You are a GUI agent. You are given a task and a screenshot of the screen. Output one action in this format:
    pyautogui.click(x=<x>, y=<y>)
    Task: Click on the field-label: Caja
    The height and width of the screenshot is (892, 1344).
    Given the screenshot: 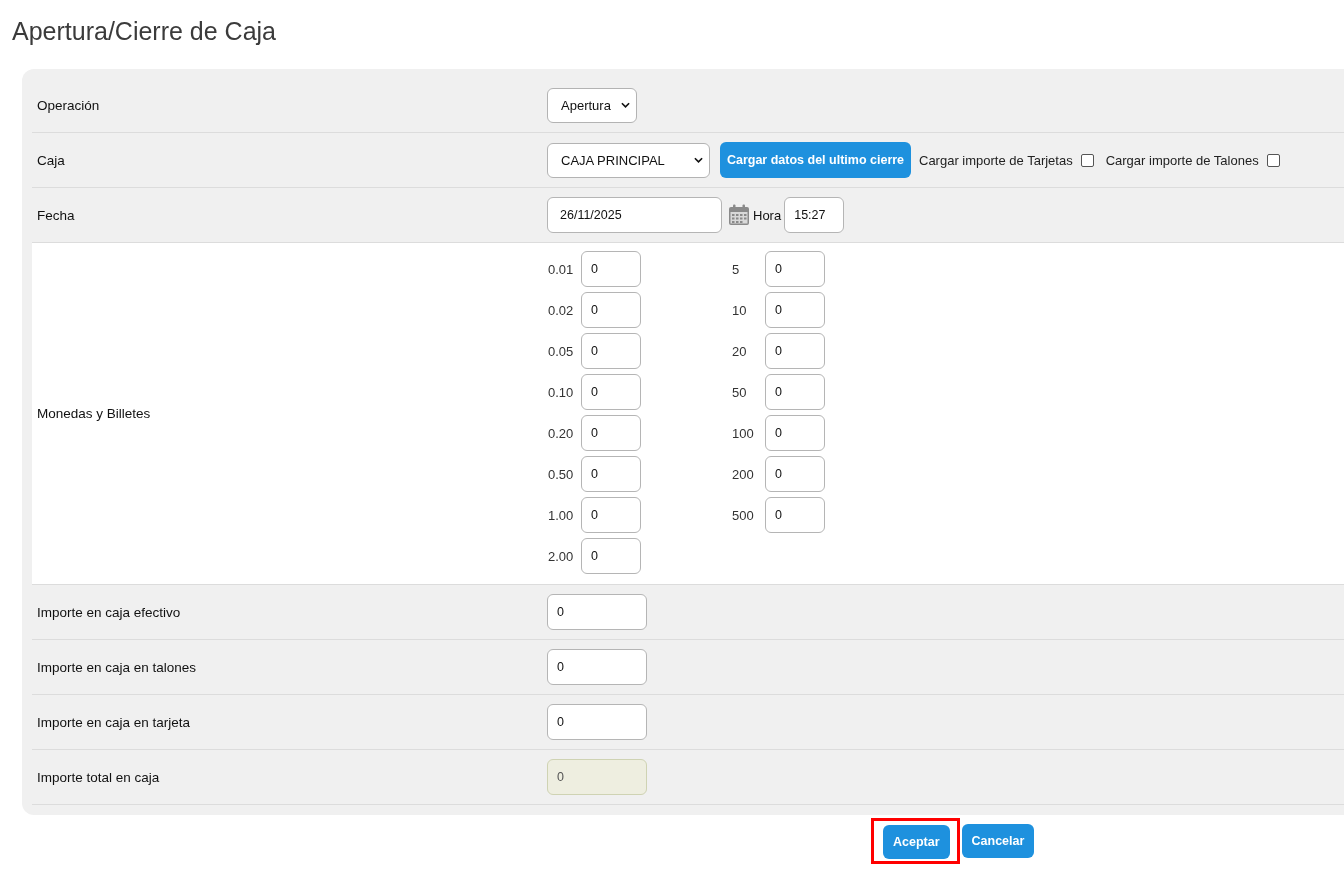 What is the action you would take?
    pyautogui.click(x=51, y=160)
    